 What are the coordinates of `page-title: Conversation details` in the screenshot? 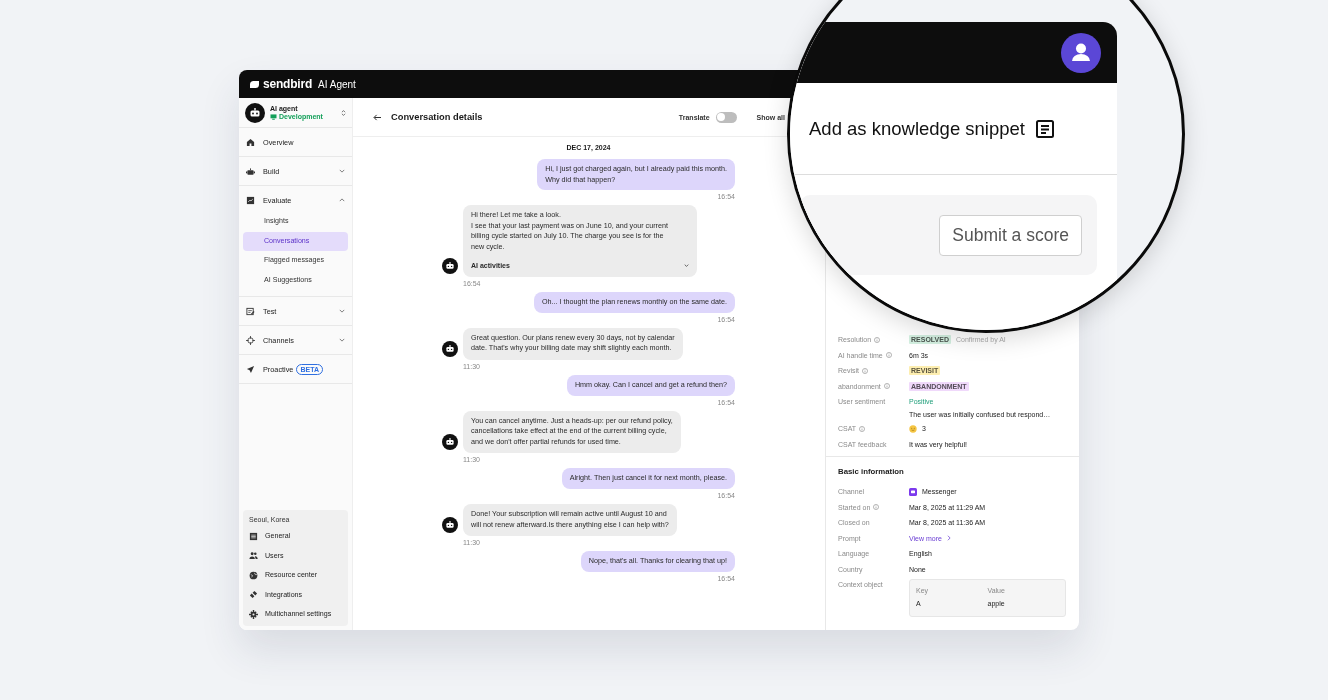 It's located at (437, 117).